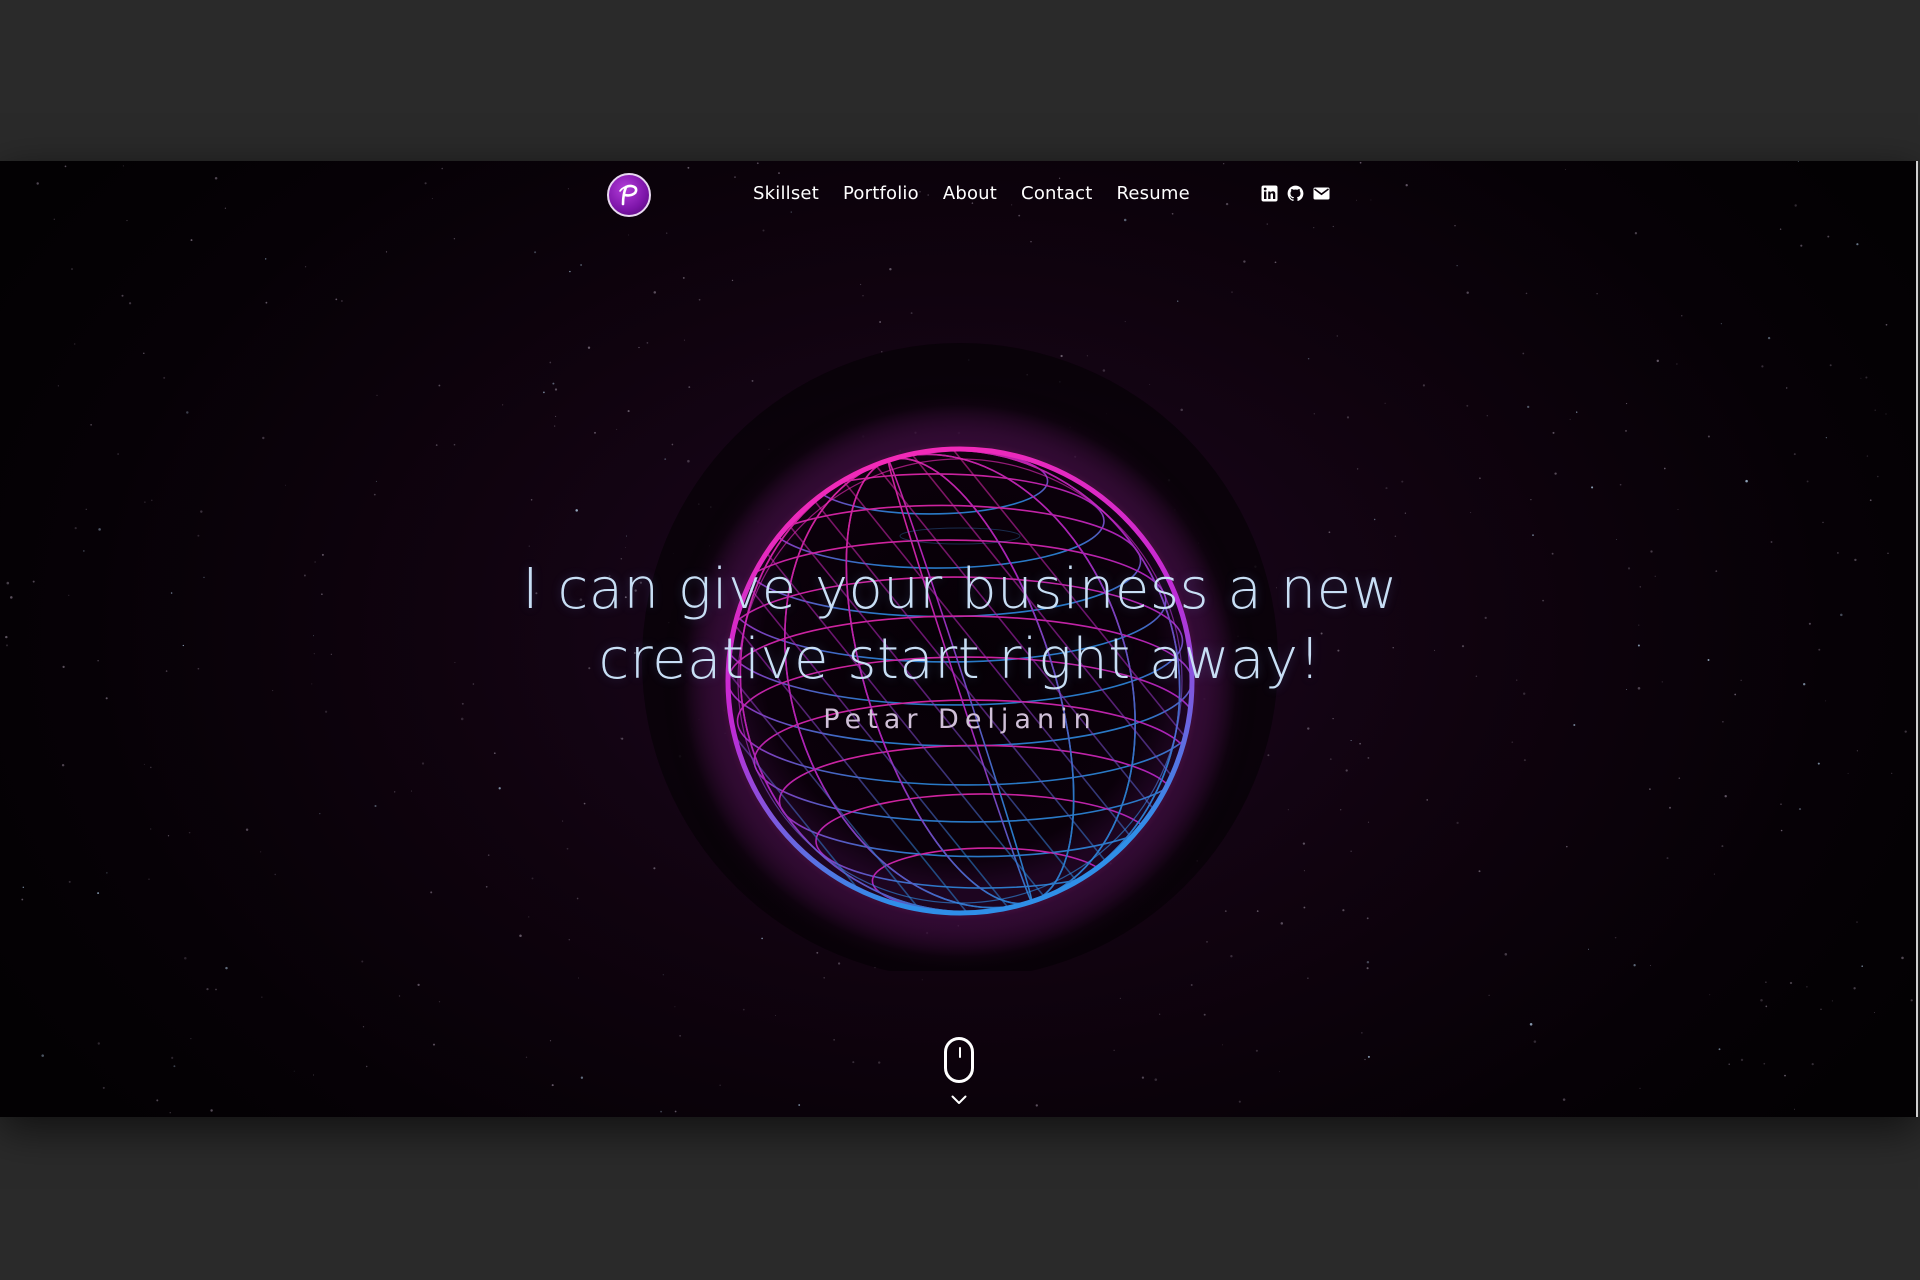 The height and width of the screenshot is (1280, 1920). I want to click on window-edge, so click(1917, 639).